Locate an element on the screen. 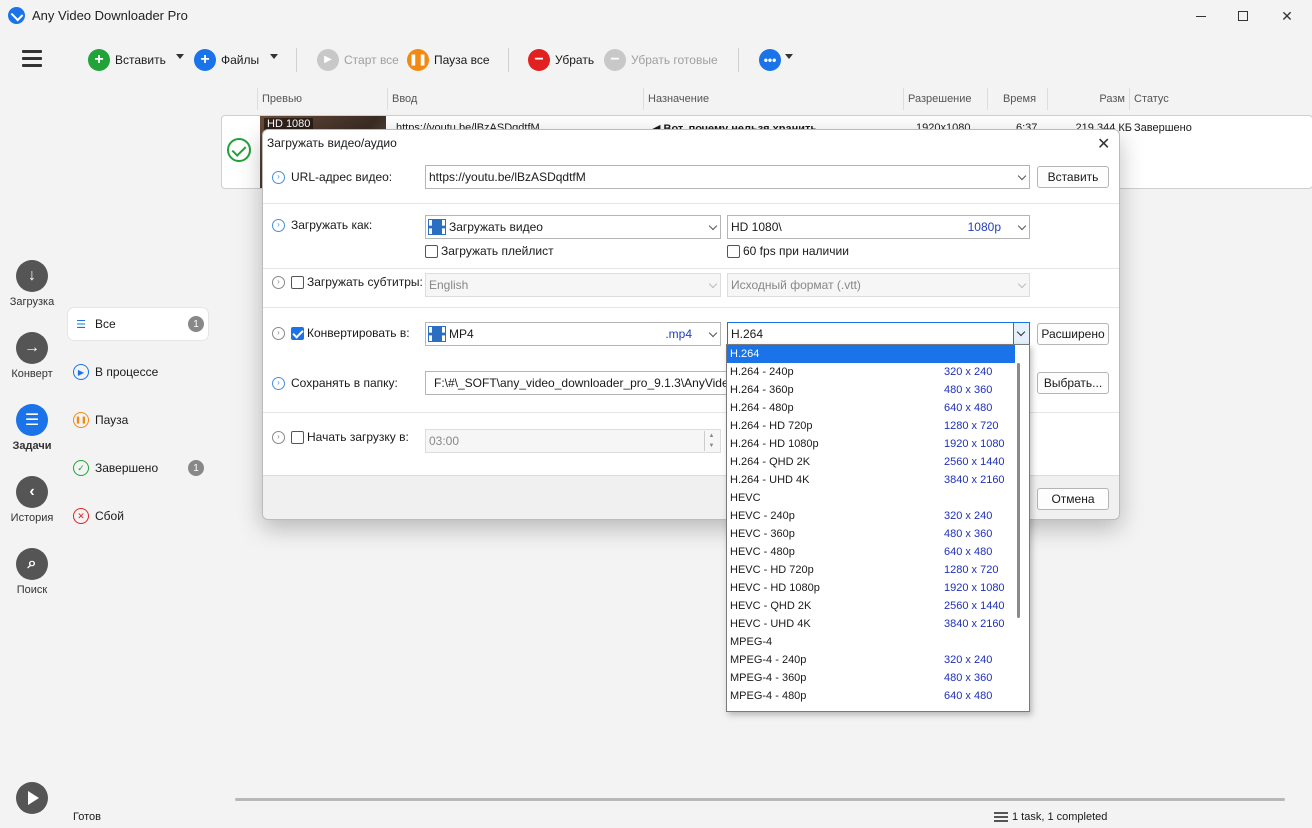 The width and height of the screenshot is (1312, 828). download-as-label: Загружать как: is located at coordinates (332, 225).